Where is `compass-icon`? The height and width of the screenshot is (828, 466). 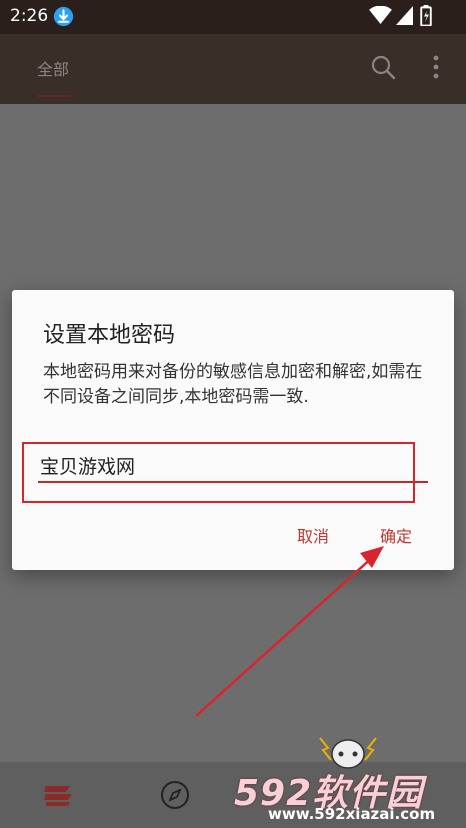 compass-icon is located at coordinates (175, 795).